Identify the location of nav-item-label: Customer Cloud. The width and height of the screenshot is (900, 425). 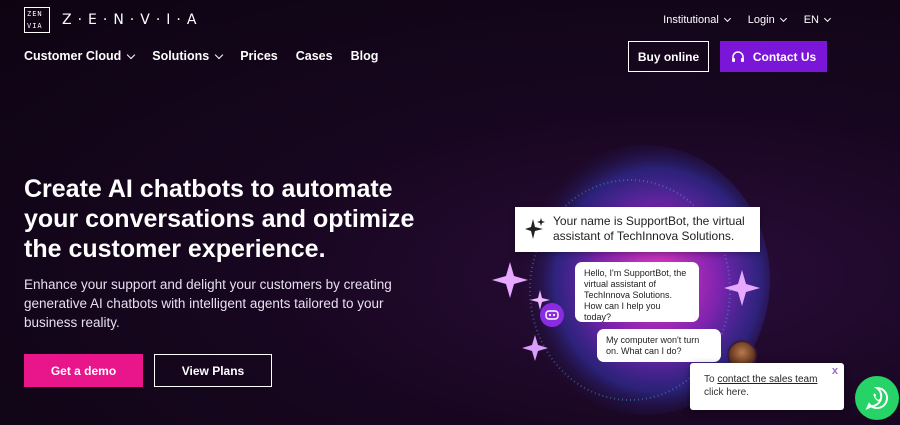
(73, 56).